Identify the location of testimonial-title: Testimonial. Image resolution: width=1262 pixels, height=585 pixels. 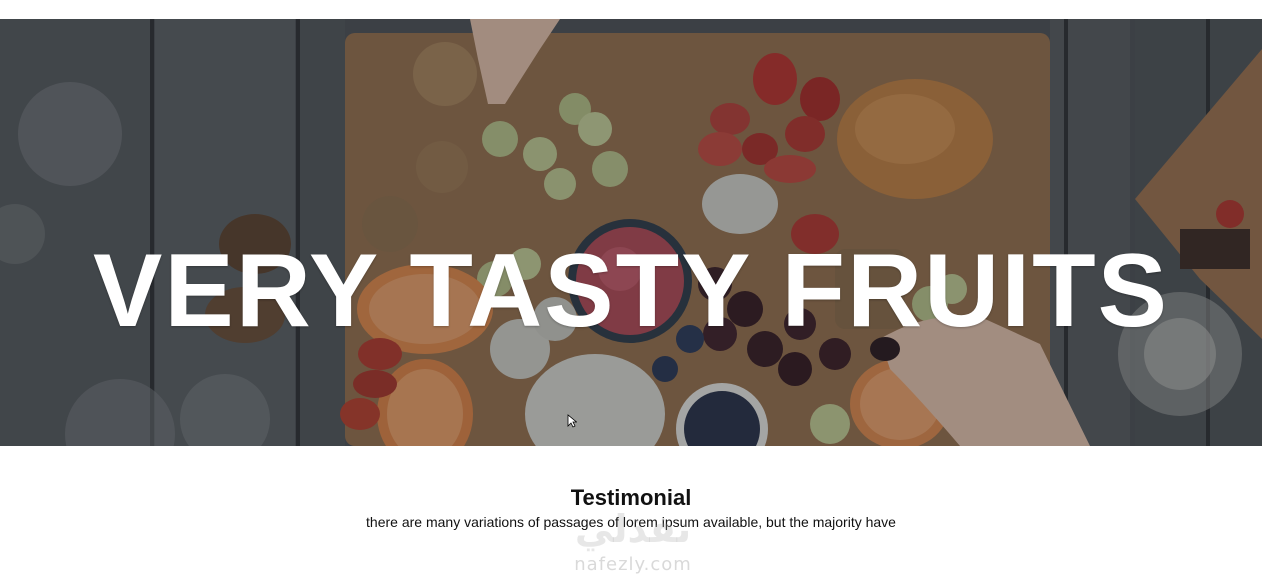
(631, 497).